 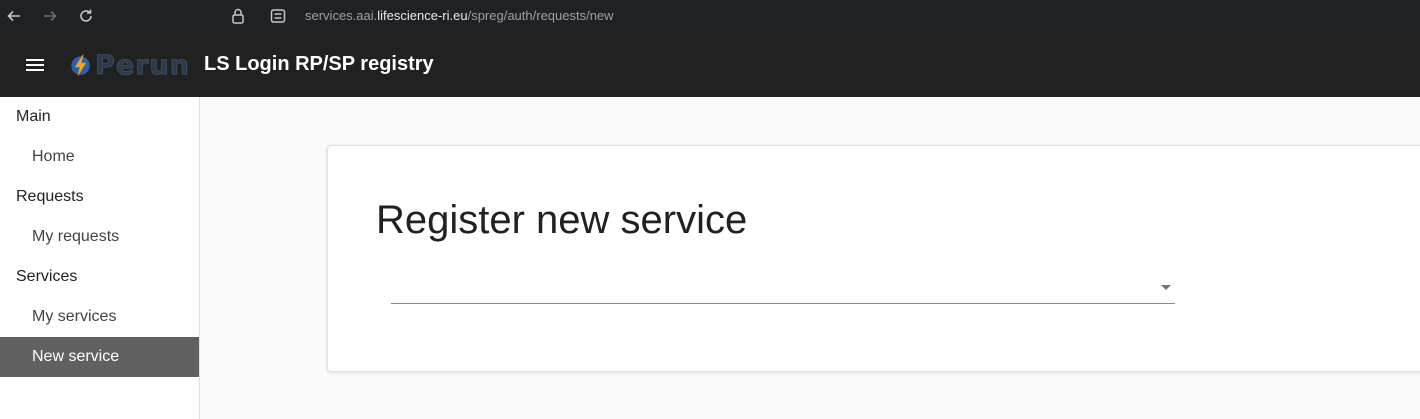 I want to click on sidebar-section-main: Main, so click(x=33, y=116).